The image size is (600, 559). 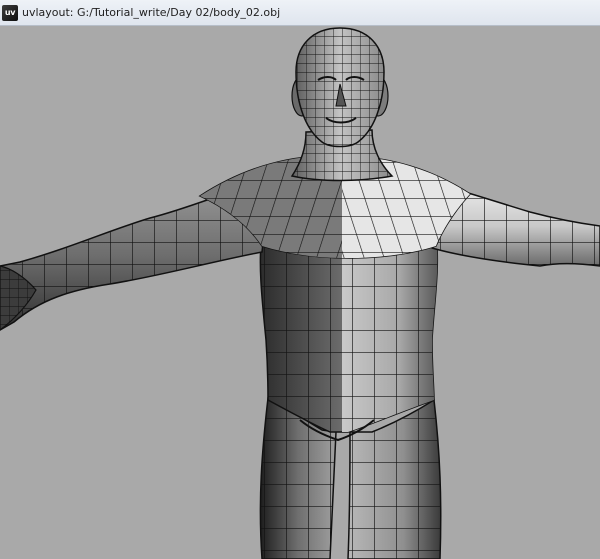 What do you see at coordinates (349, 338) in the screenshot?
I see `mesh-torso` at bounding box center [349, 338].